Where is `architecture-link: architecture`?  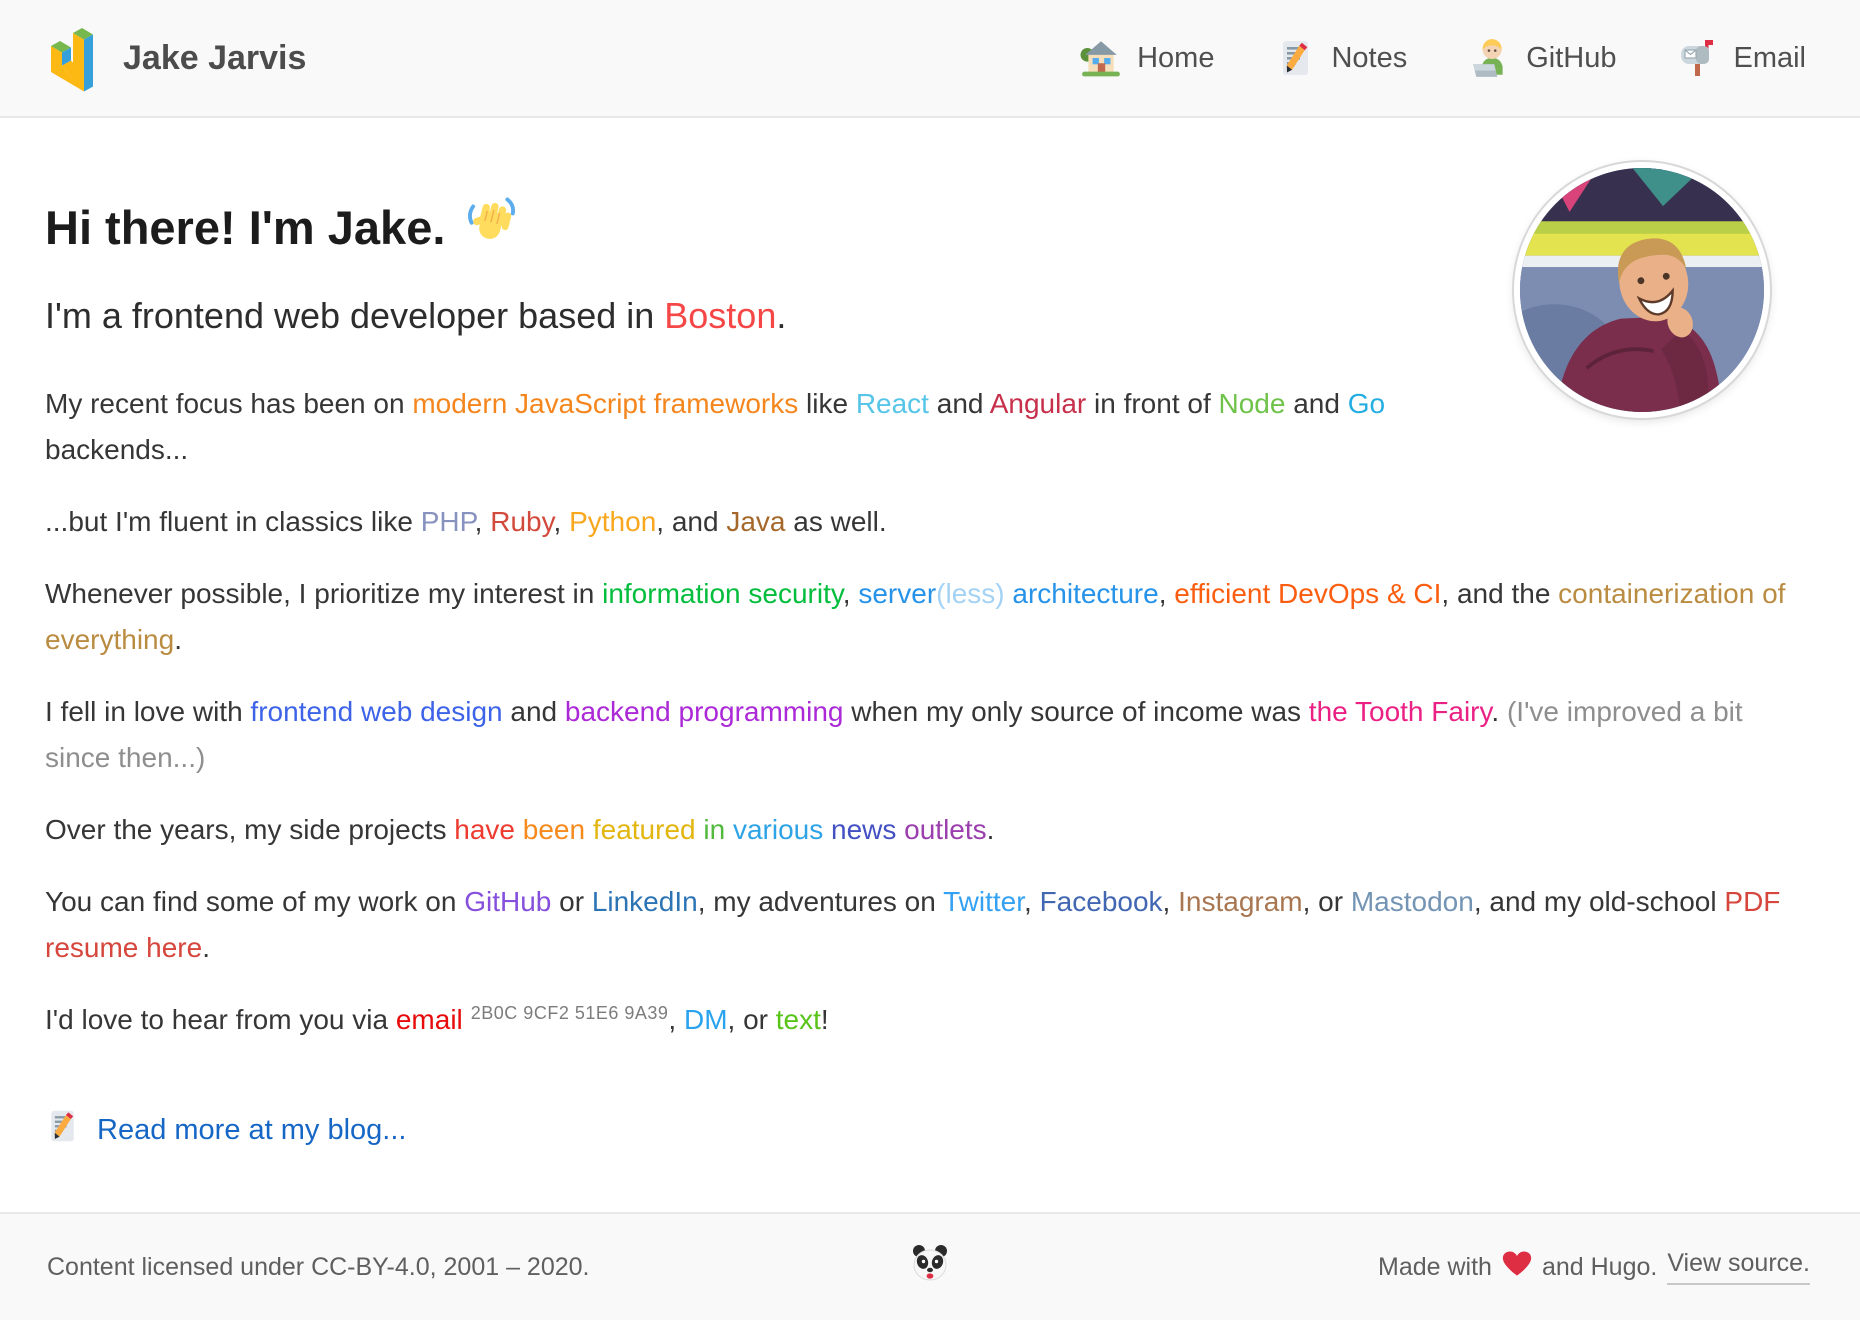
architecture-link: architecture is located at coordinates (1081, 593).